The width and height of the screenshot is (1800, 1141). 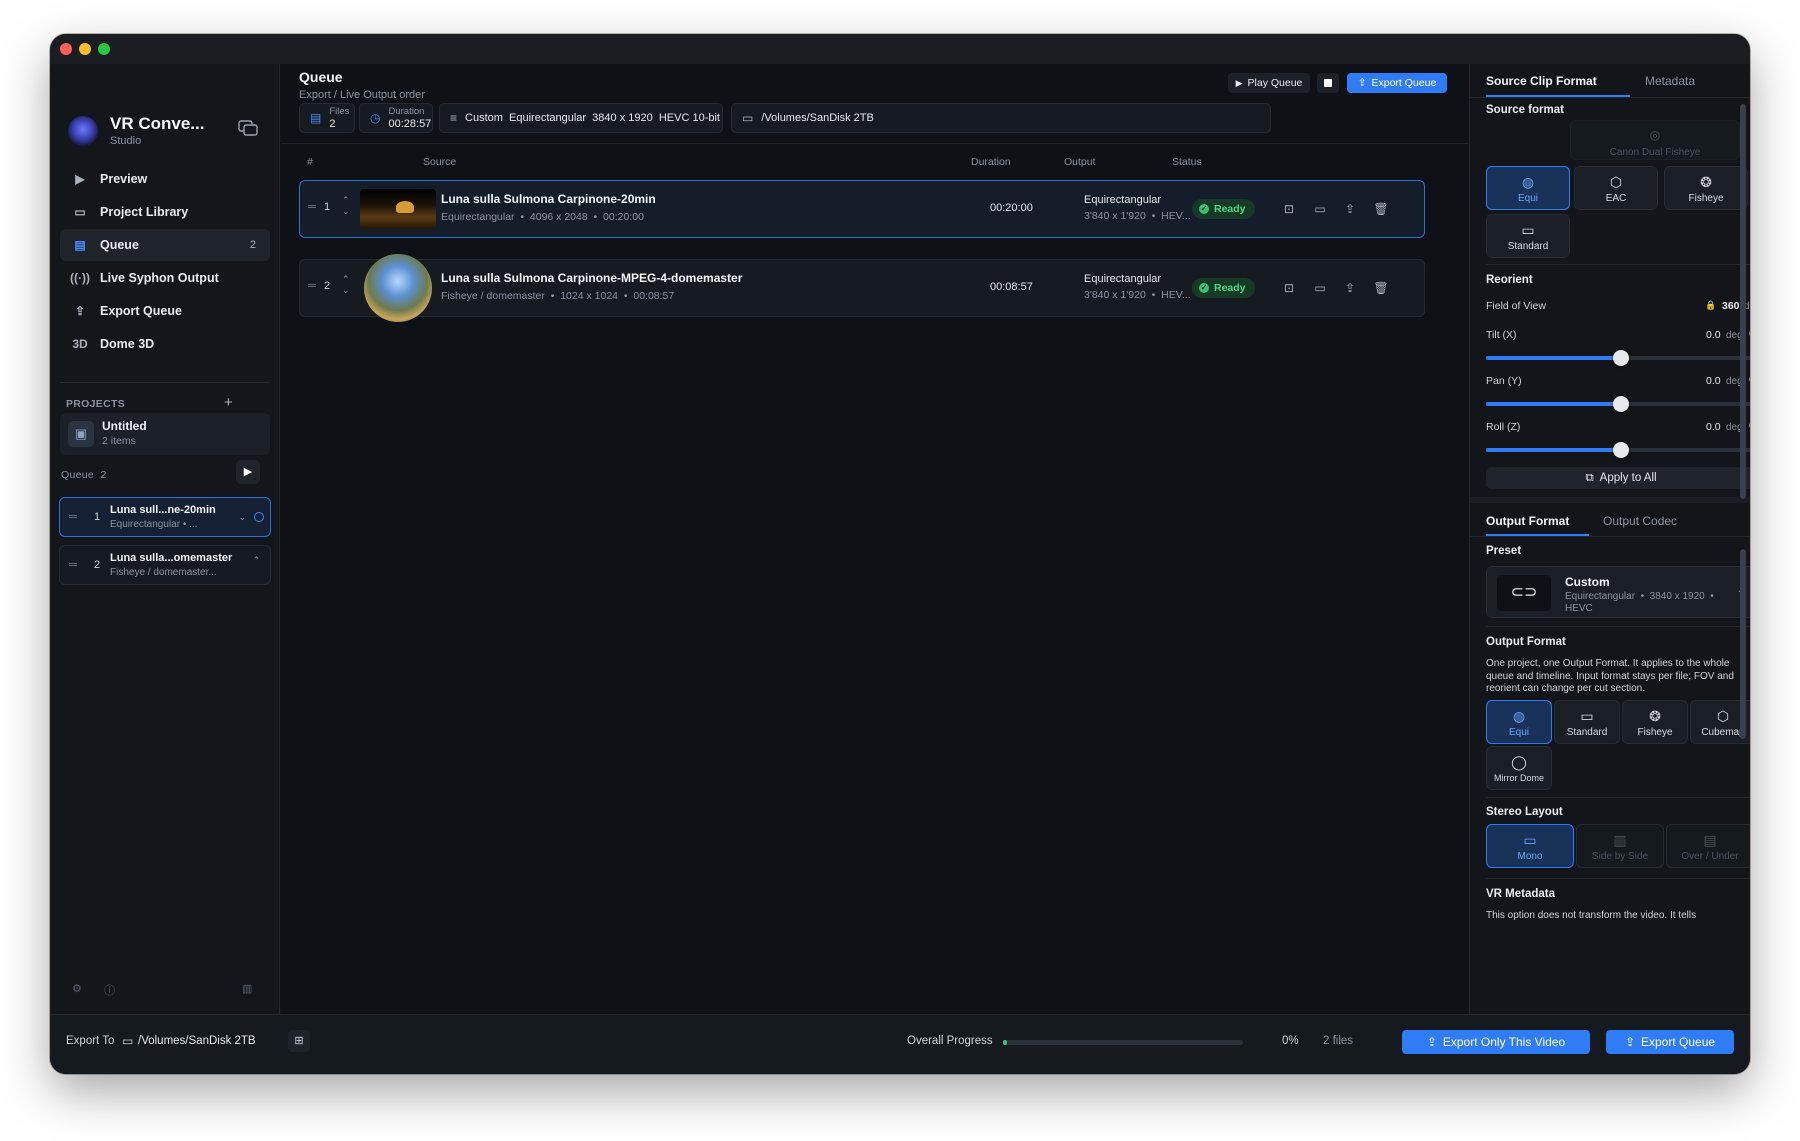 I want to click on format-label: Standard, so click(x=1528, y=246).